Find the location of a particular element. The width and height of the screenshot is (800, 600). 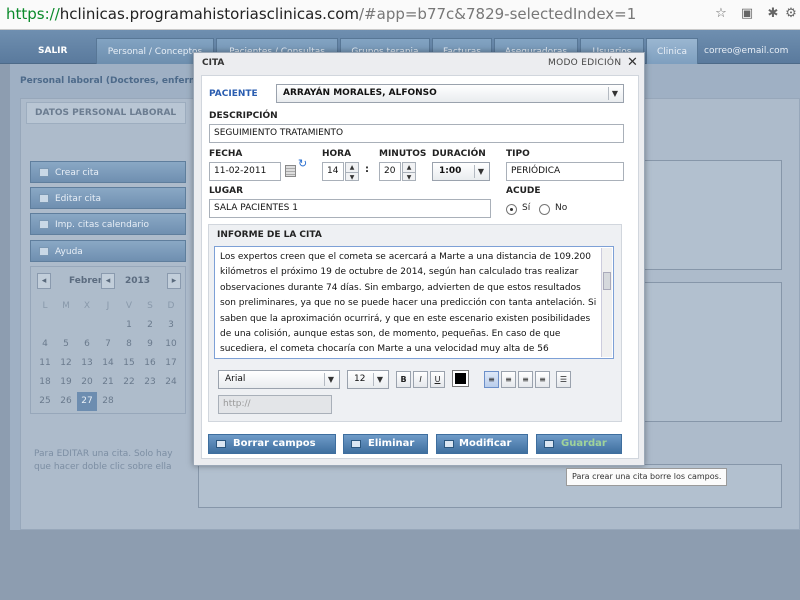

calendar-day: 11 is located at coordinates (45, 363).